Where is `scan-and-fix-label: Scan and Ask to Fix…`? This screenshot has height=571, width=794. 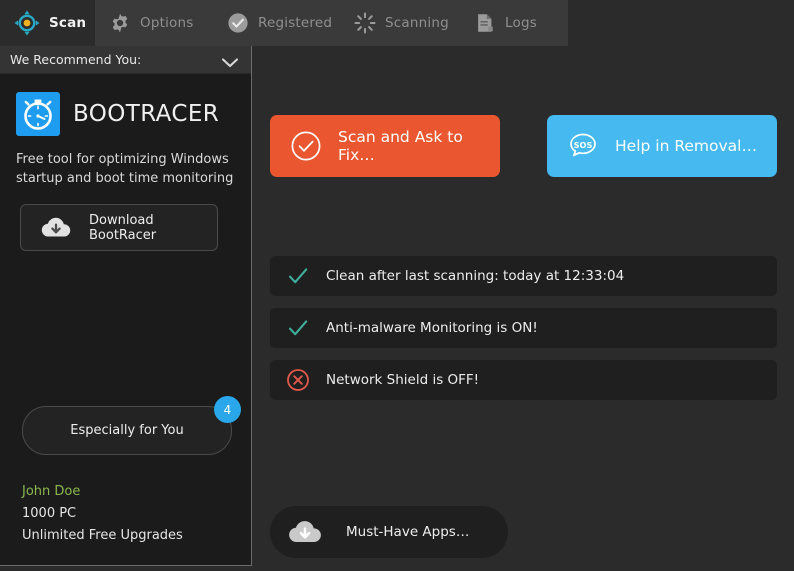
scan-and-fix-label: Scan and Ask to Fix… is located at coordinates (400, 146).